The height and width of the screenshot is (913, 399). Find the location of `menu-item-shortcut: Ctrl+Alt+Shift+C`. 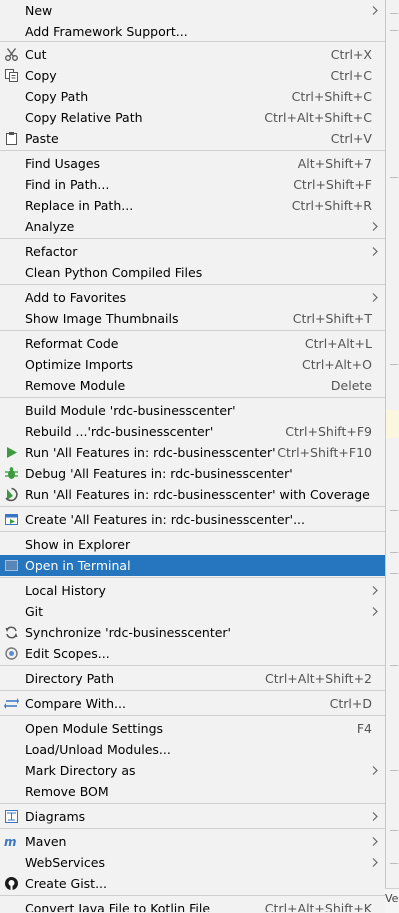

menu-item-shortcut: Ctrl+Alt+Shift+C is located at coordinates (318, 117).